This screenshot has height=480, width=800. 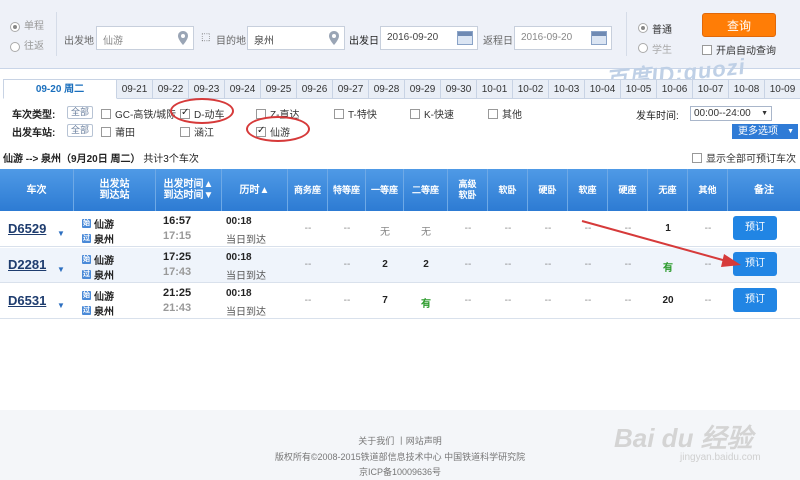 What do you see at coordinates (531, 89) in the screenshot?
I see `date-tab: 10-02` at bounding box center [531, 89].